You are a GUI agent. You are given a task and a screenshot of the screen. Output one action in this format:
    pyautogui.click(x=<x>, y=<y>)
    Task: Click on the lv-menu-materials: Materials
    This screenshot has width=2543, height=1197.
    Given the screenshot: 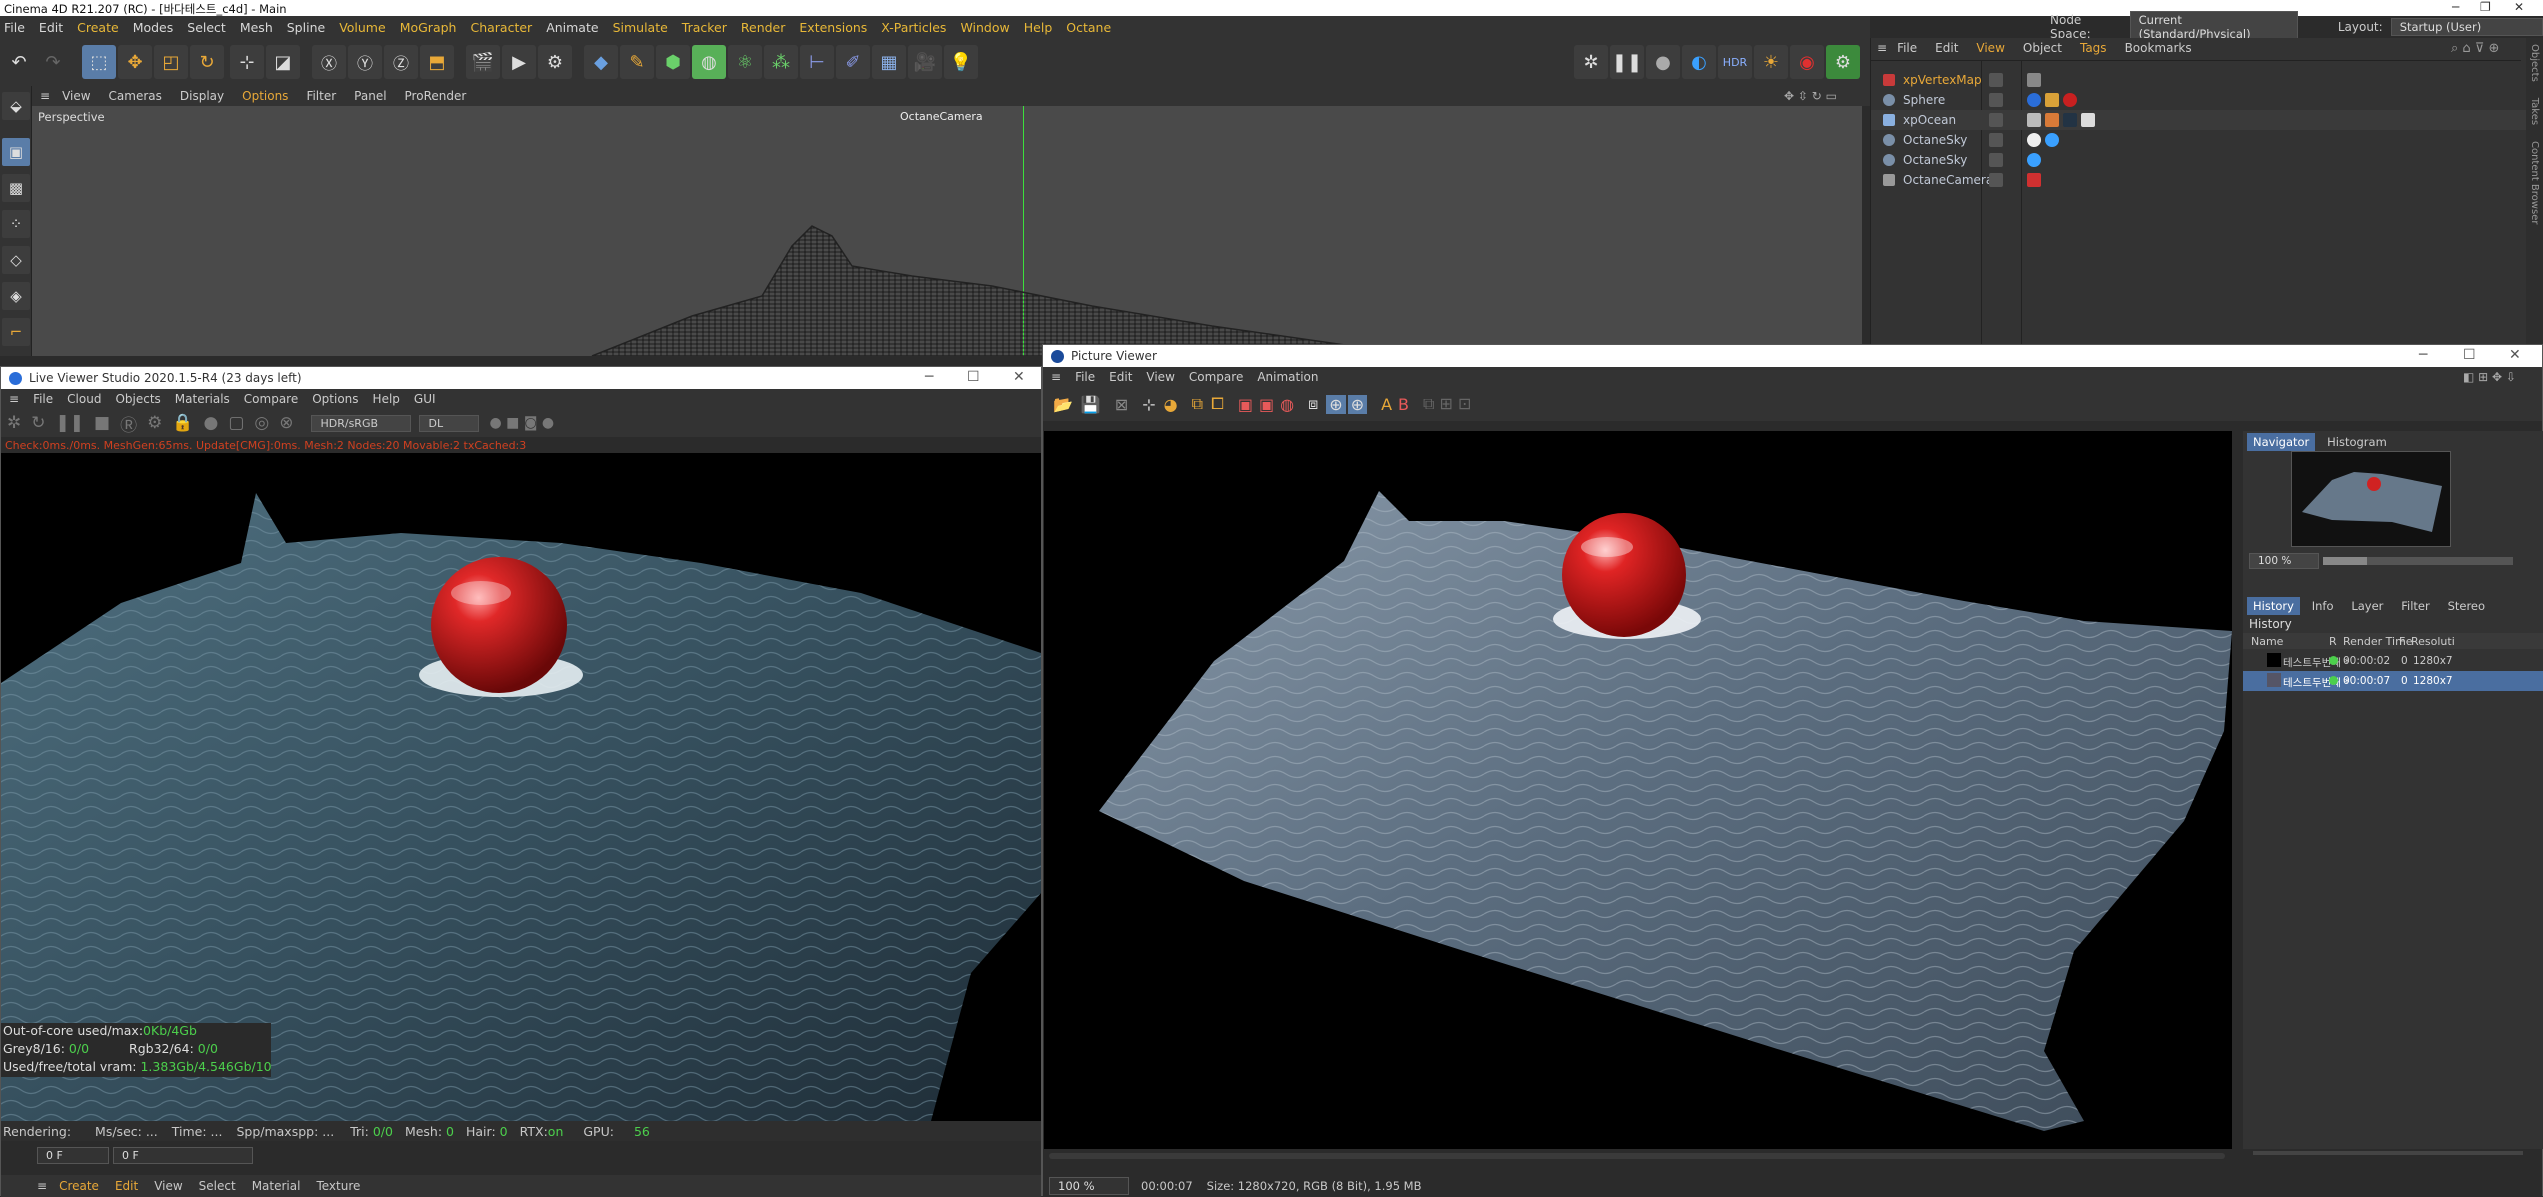 What is the action you would take?
    pyautogui.click(x=202, y=399)
    